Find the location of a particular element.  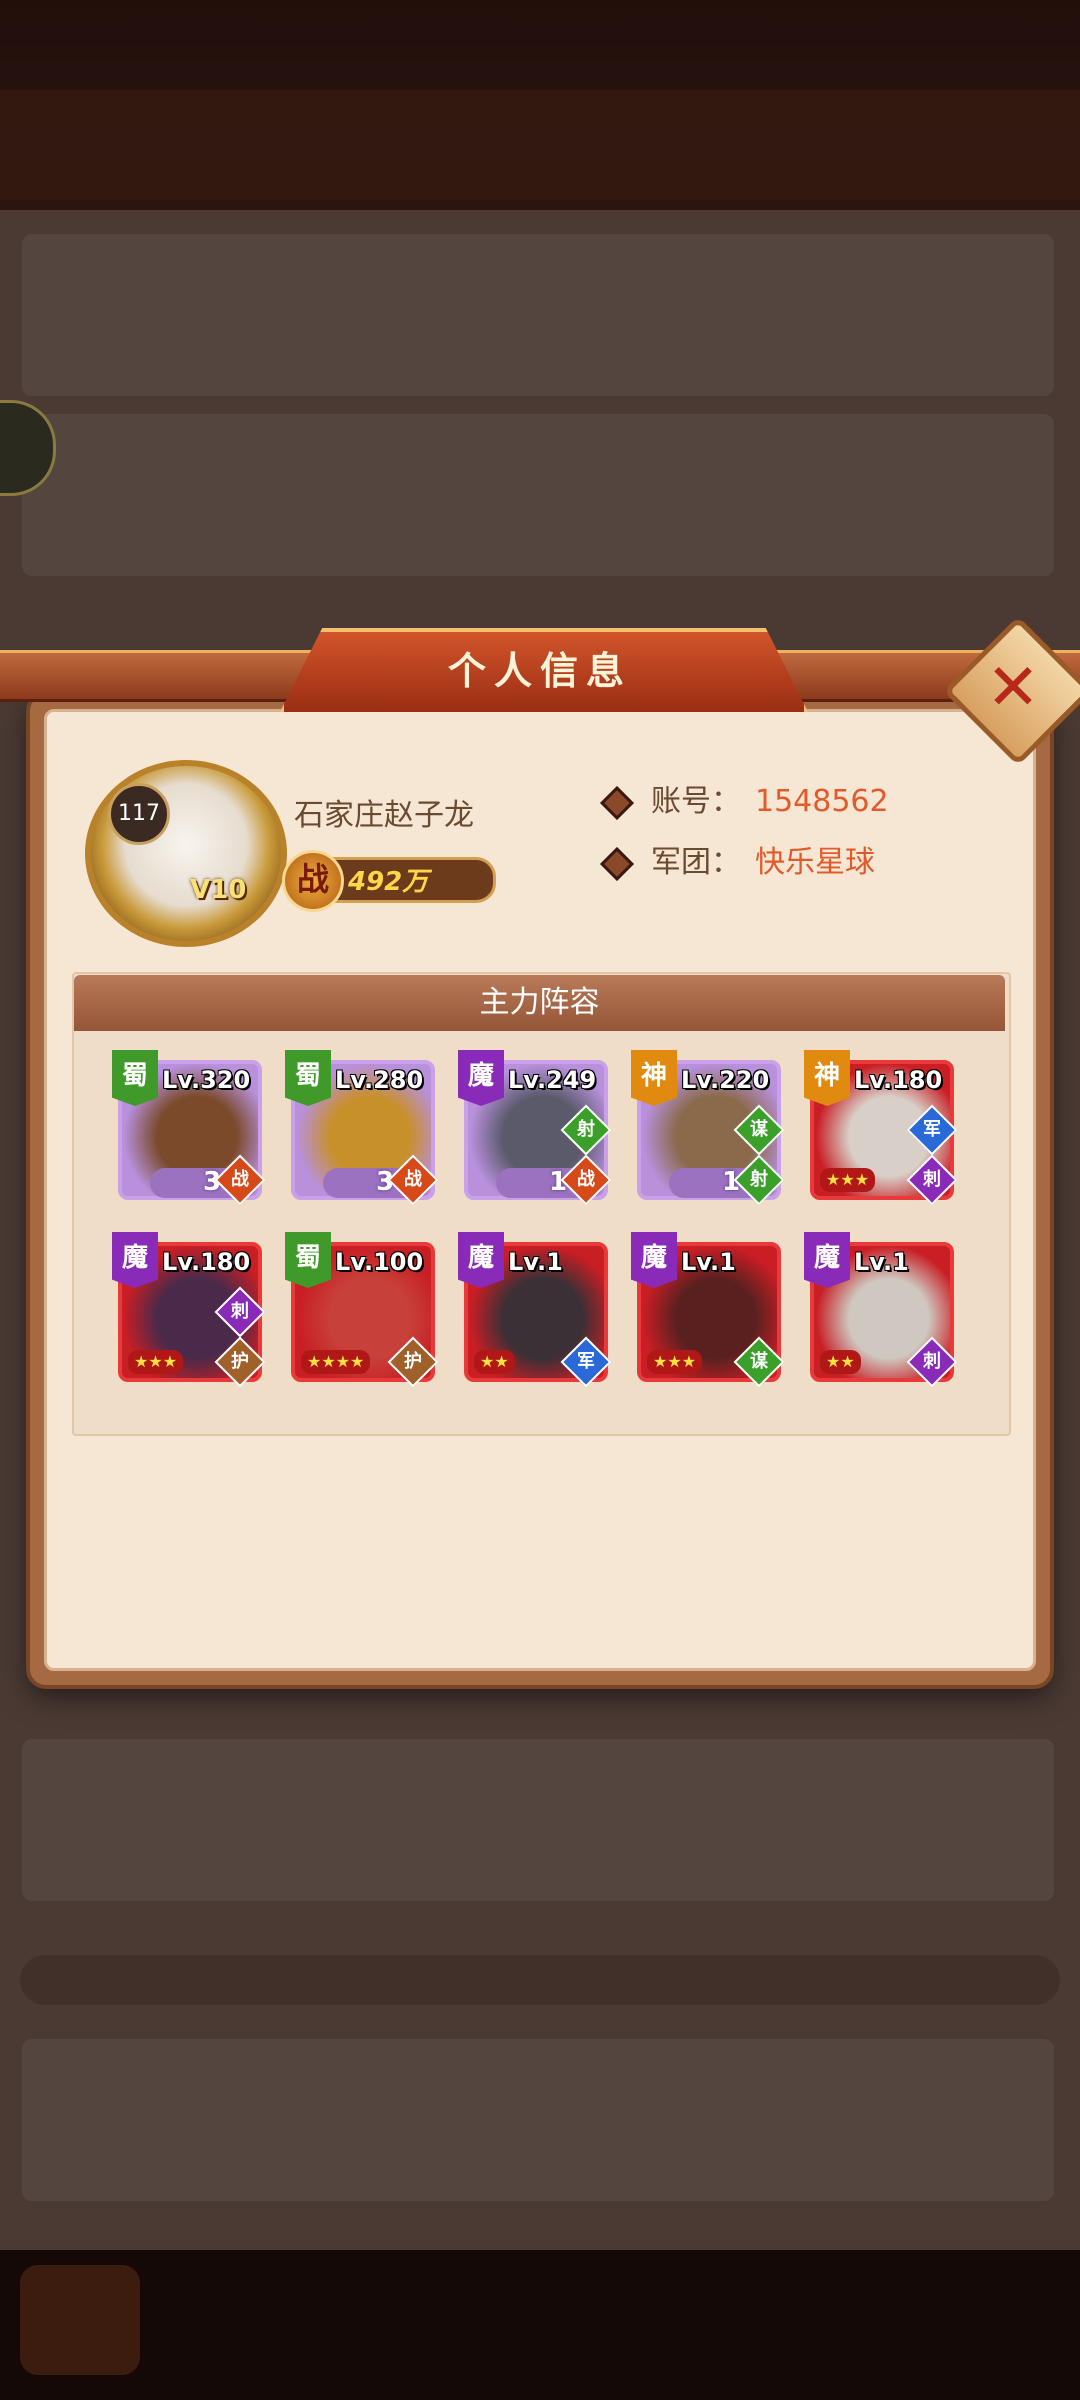

legion-value: 快乐星球 is located at coordinates (815, 862).